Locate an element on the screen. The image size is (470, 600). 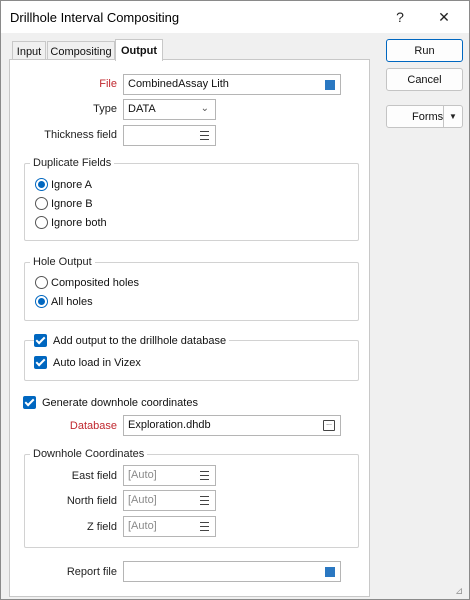
east-field-label: East field is located at coordinates (94, 476).